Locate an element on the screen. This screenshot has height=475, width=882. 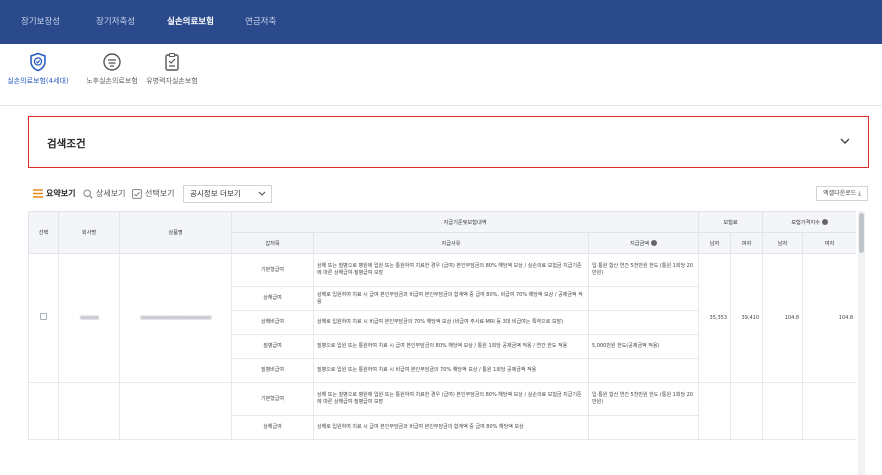
search-conditions-panel: 검색조건 is located at coordinates (448, 142).